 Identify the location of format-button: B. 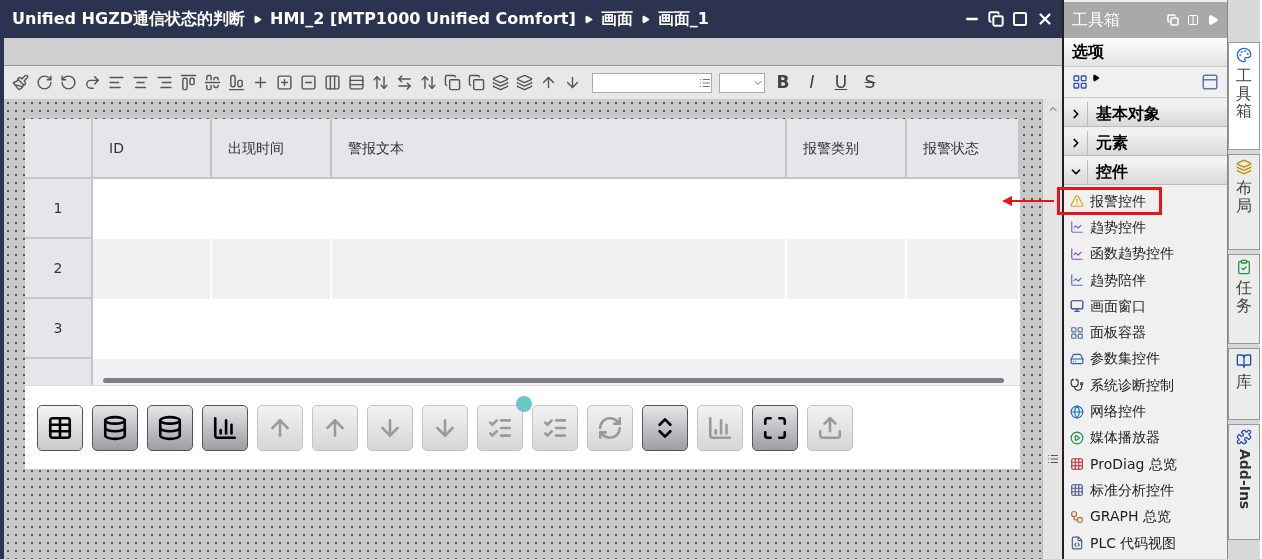
(783, 82).